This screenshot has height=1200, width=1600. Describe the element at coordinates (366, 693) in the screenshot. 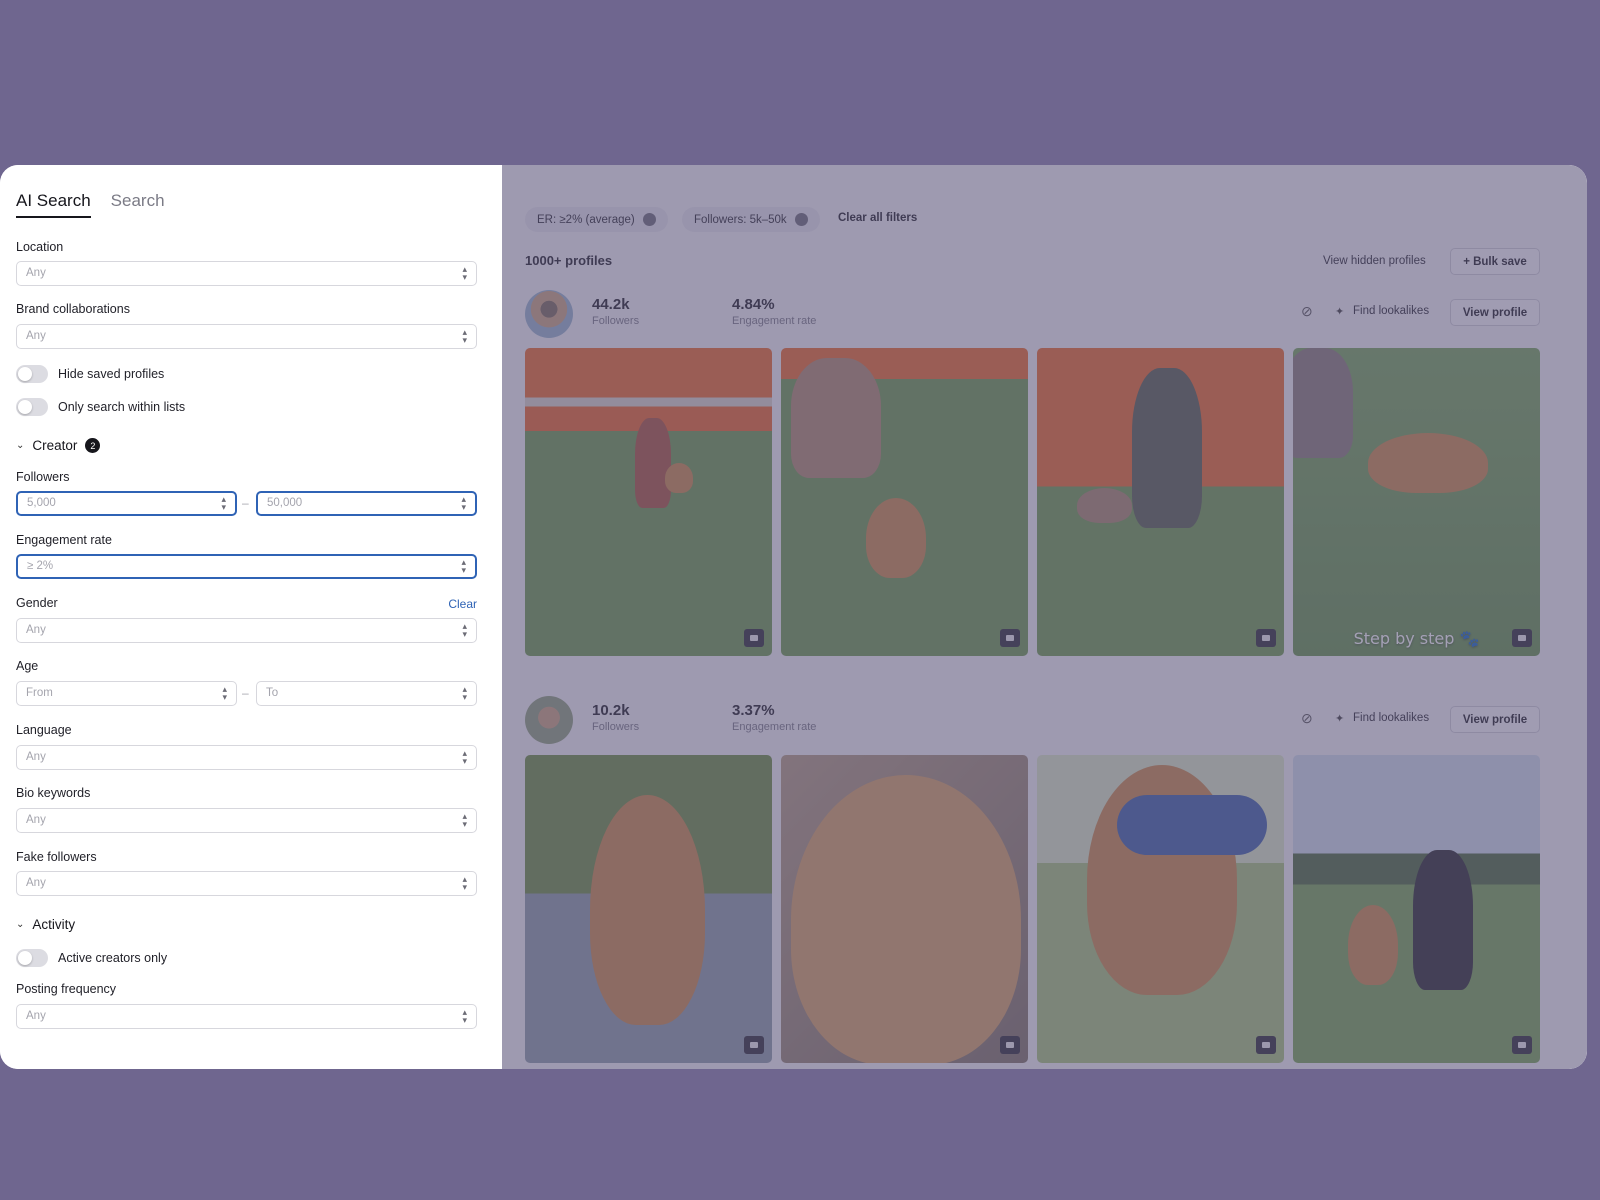

I see `age-to-select: To ▴ ▾` at that location.